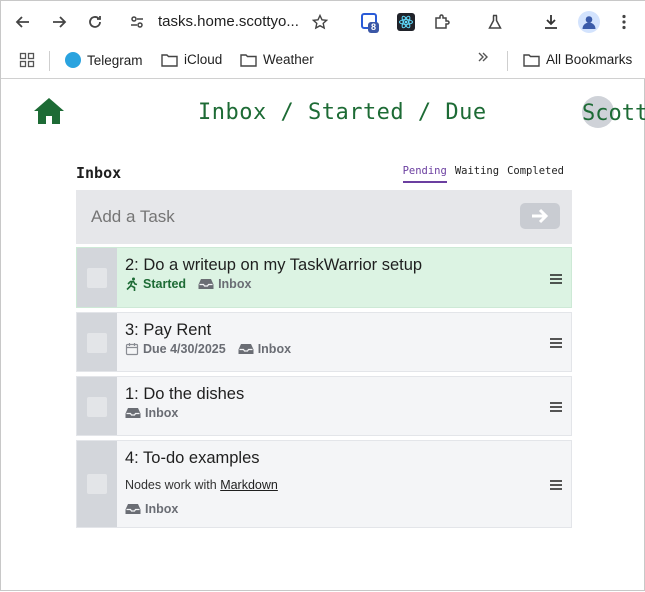 The height and width of the screenshot is (592, 645). I want to click on more-vert-icon, so click(624, 22).